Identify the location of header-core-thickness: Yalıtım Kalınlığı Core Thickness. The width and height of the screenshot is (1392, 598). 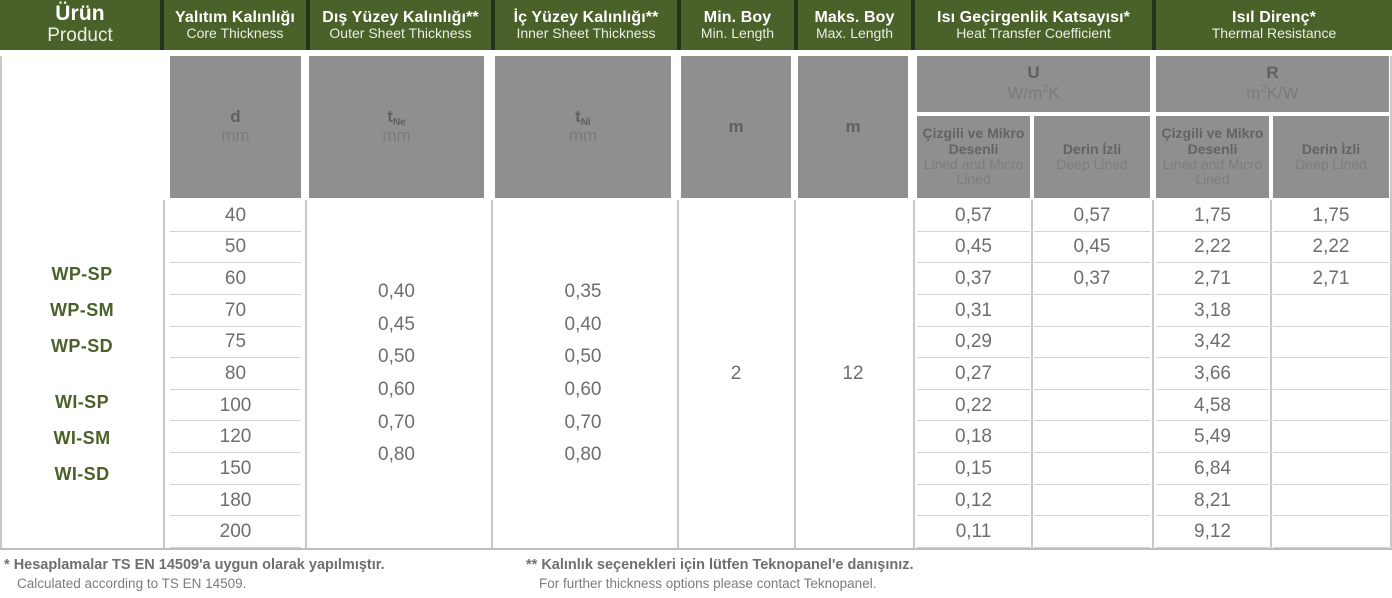
(235, 25).